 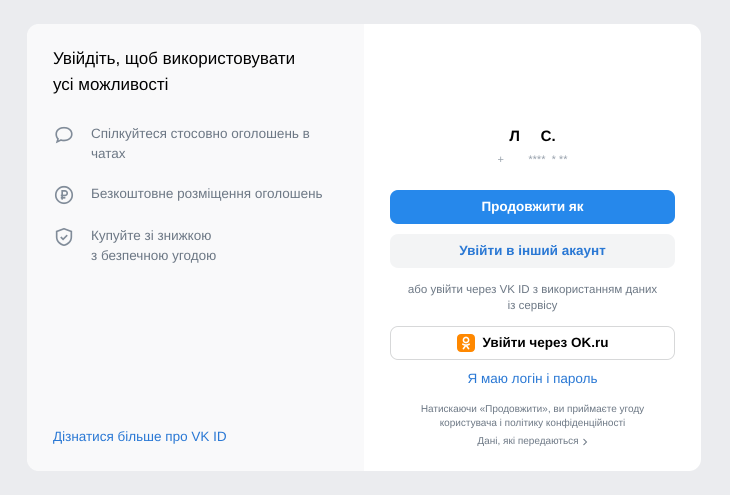 I want to click on transferred-data-link: Дані, які передаються, so click(x=532, y=442).